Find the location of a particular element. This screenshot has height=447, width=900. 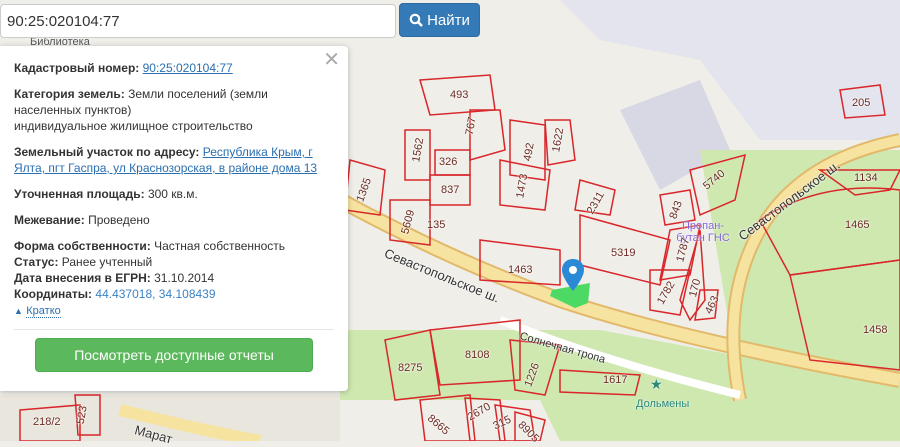

parcel-label: 8108 is located at coordinates (477, 355).